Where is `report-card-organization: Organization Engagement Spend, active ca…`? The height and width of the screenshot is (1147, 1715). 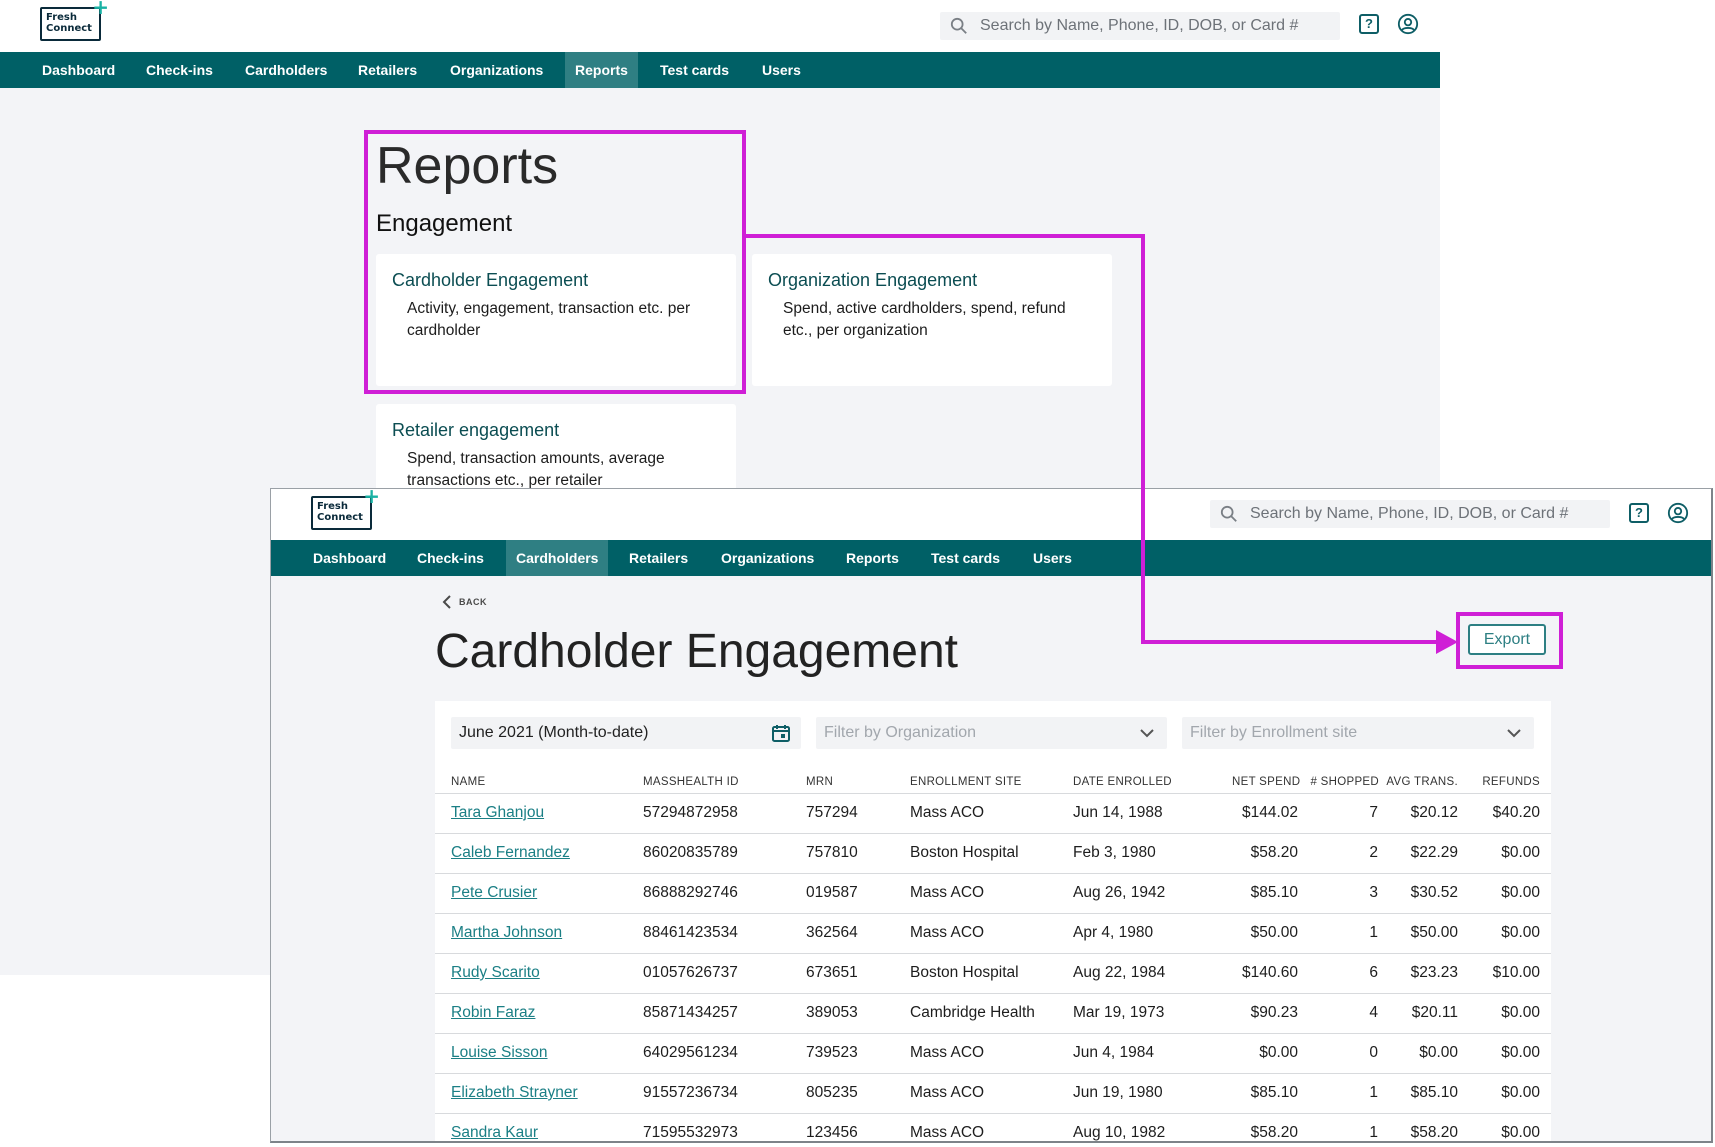 report-card-organization: Organization Engagement Spend, active ca… is located at coordinates (932, 320).